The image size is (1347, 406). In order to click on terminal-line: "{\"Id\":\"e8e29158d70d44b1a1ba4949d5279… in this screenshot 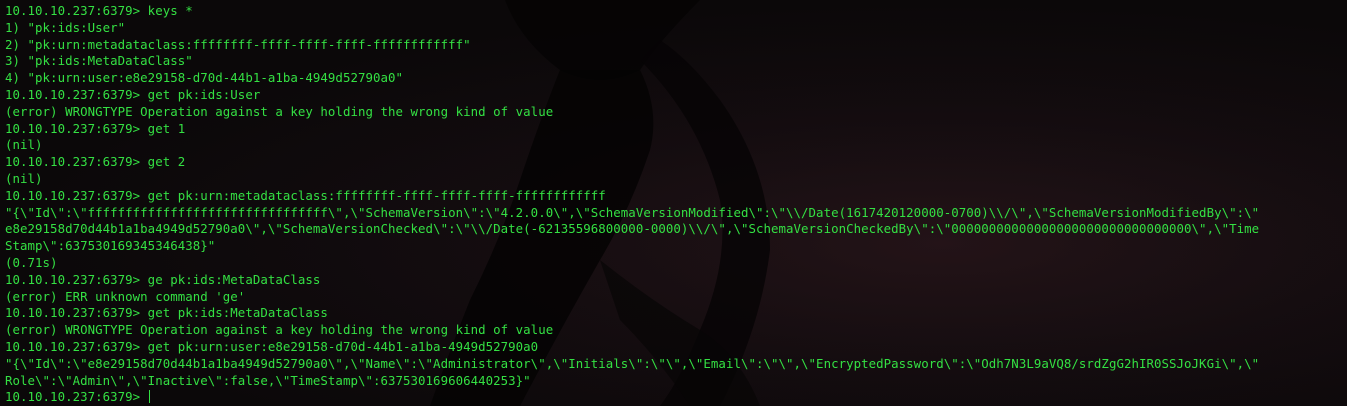, I will do `click(632, 363)`.